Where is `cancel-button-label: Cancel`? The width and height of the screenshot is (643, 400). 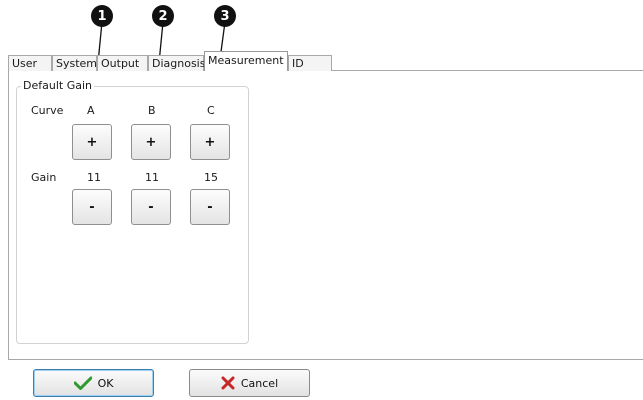 cancel-button-label: Cancel is located at coordinates (259, 383).